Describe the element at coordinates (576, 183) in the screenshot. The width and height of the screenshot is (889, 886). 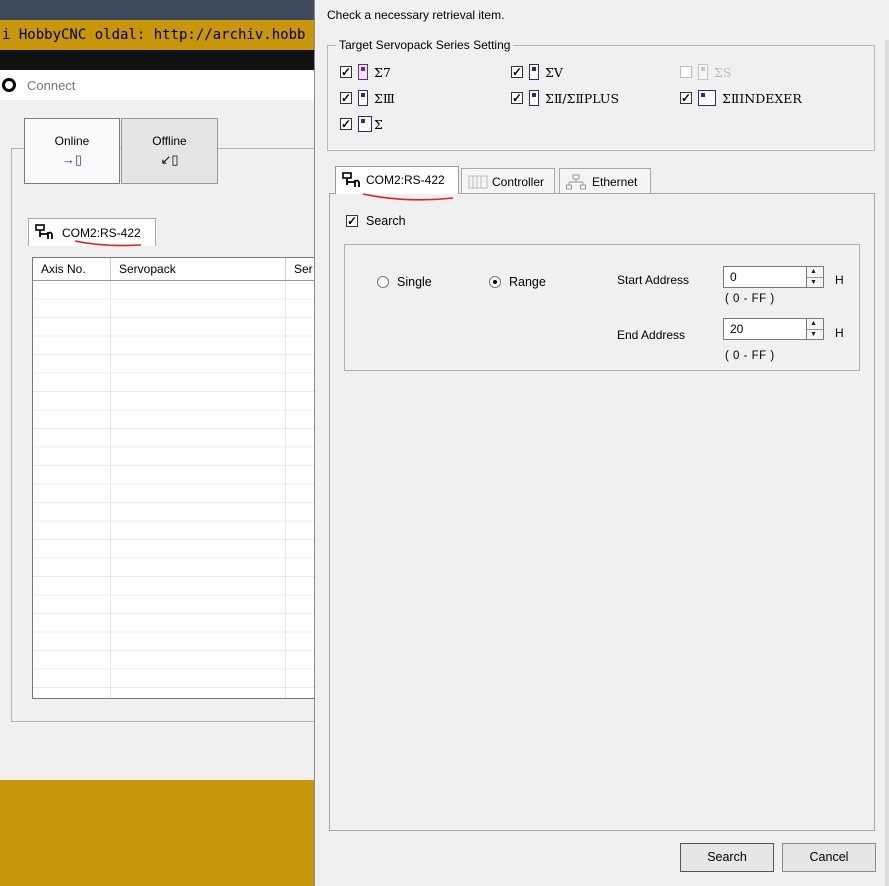
I see `network-icon` at that location.